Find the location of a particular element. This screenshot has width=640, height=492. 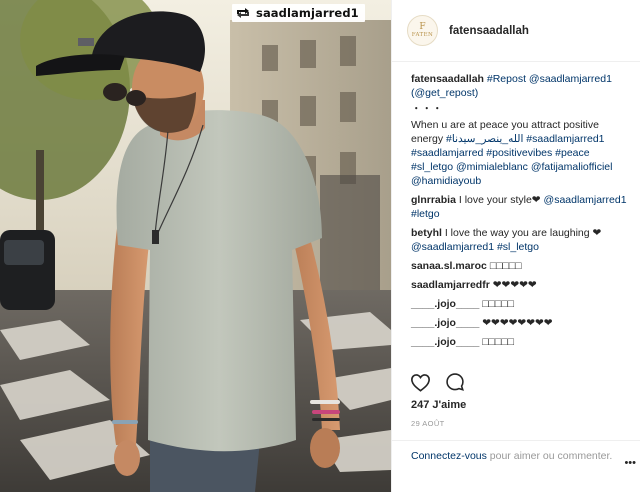

login-prompt: Connectez-vous pour aimer ou commenter. is located at coordinates (516, 451).